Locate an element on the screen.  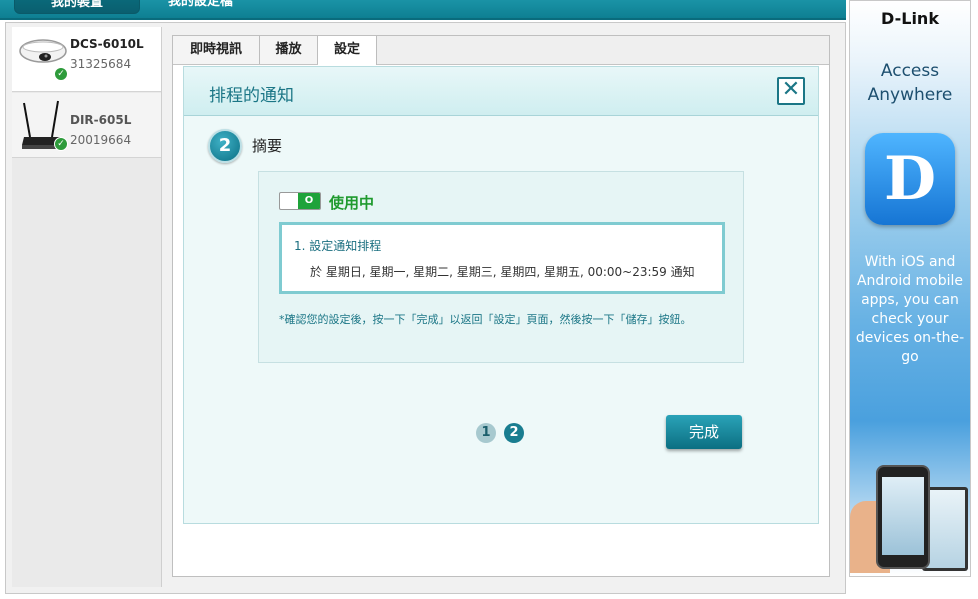
dialog-header: 排程的通知 ✕ is located at coordinates (501, 91).